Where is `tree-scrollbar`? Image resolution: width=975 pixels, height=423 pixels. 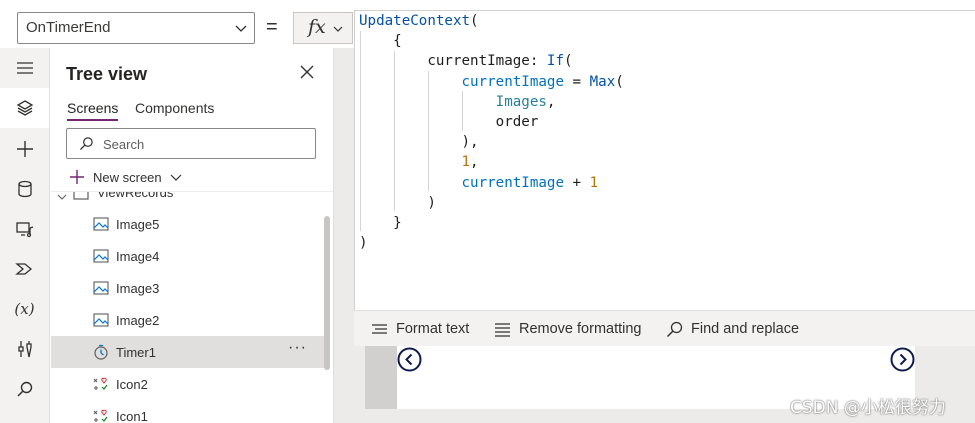 tree-scrollbar is located at coordinates (327, 293).